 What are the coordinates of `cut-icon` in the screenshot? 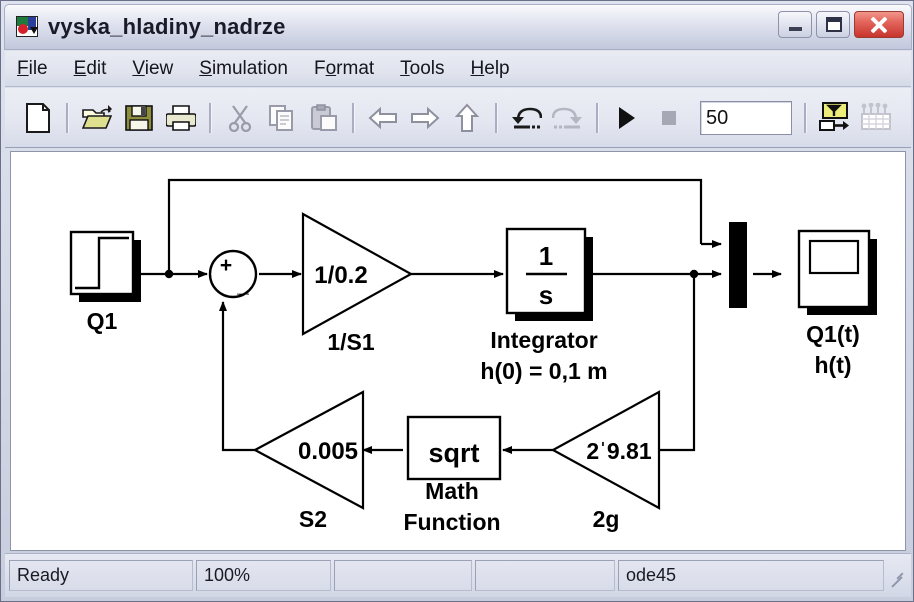 It's located at (240, 118).